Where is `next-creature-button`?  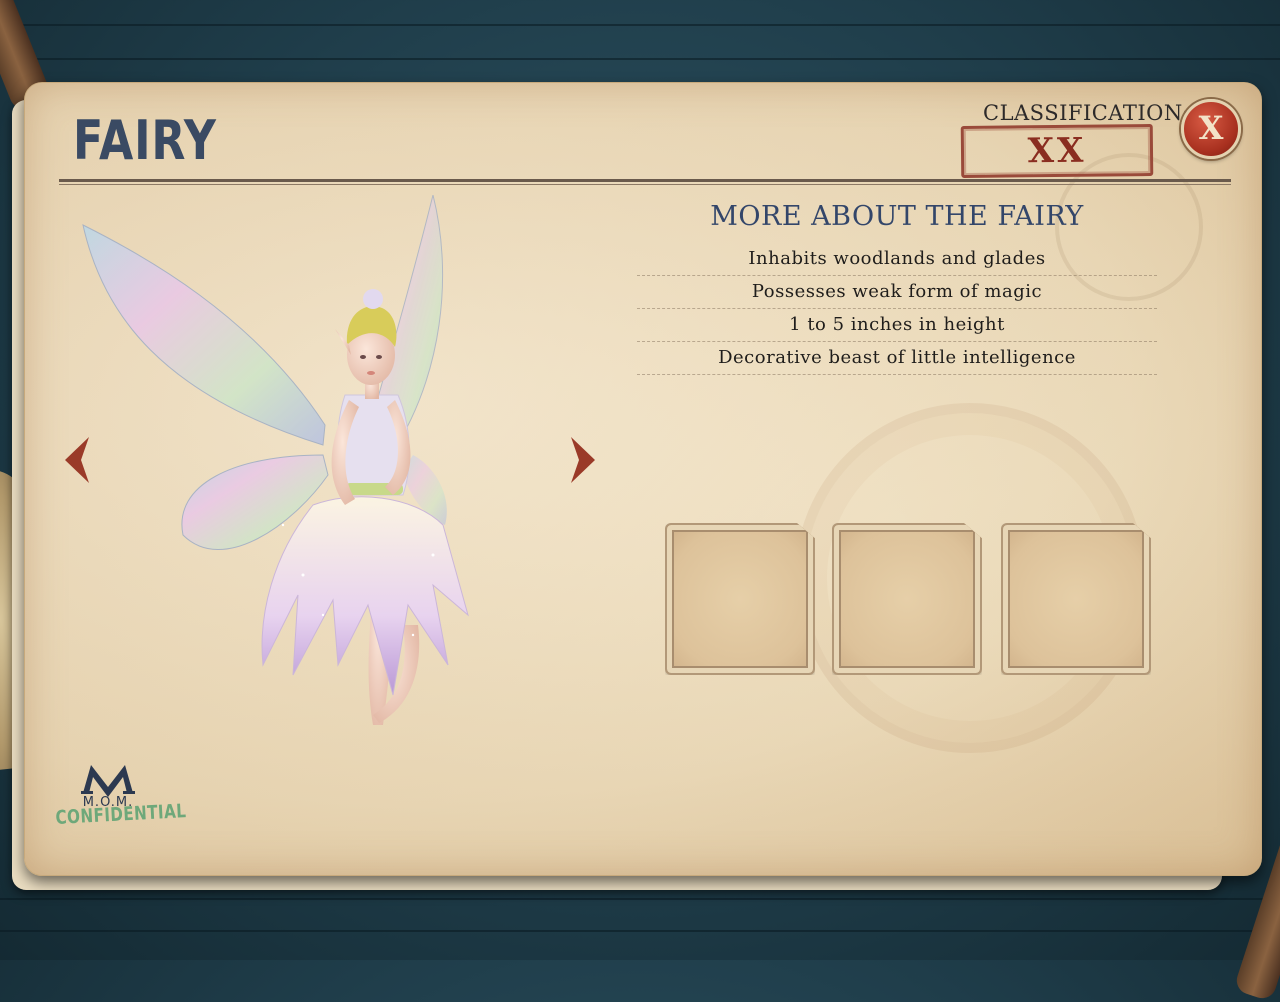 next-creature-button is located at coordinates (583, 460).